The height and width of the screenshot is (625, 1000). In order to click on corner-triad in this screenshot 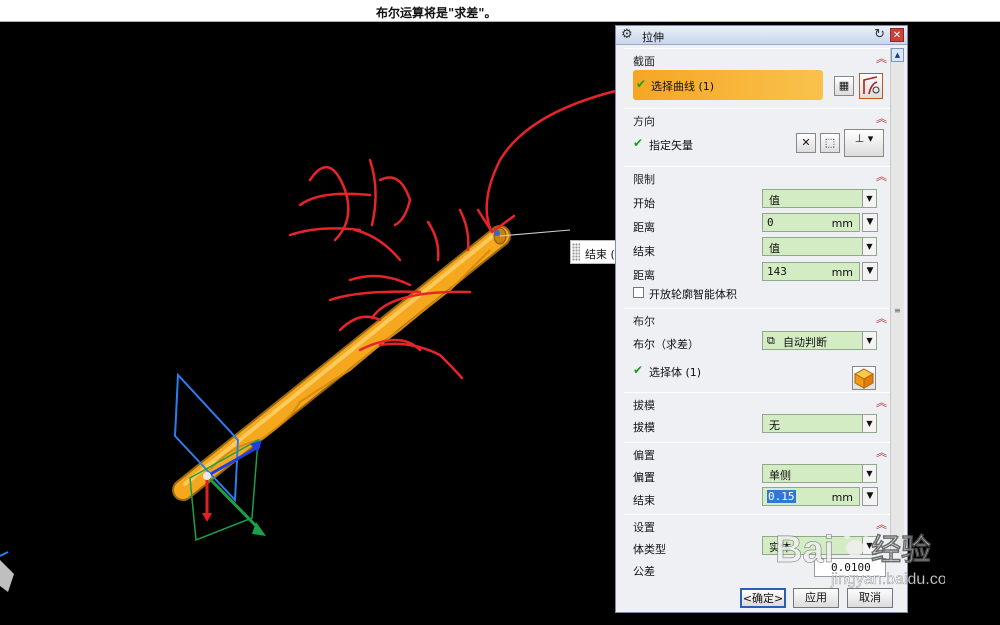, I will do `click(7, 571)`.